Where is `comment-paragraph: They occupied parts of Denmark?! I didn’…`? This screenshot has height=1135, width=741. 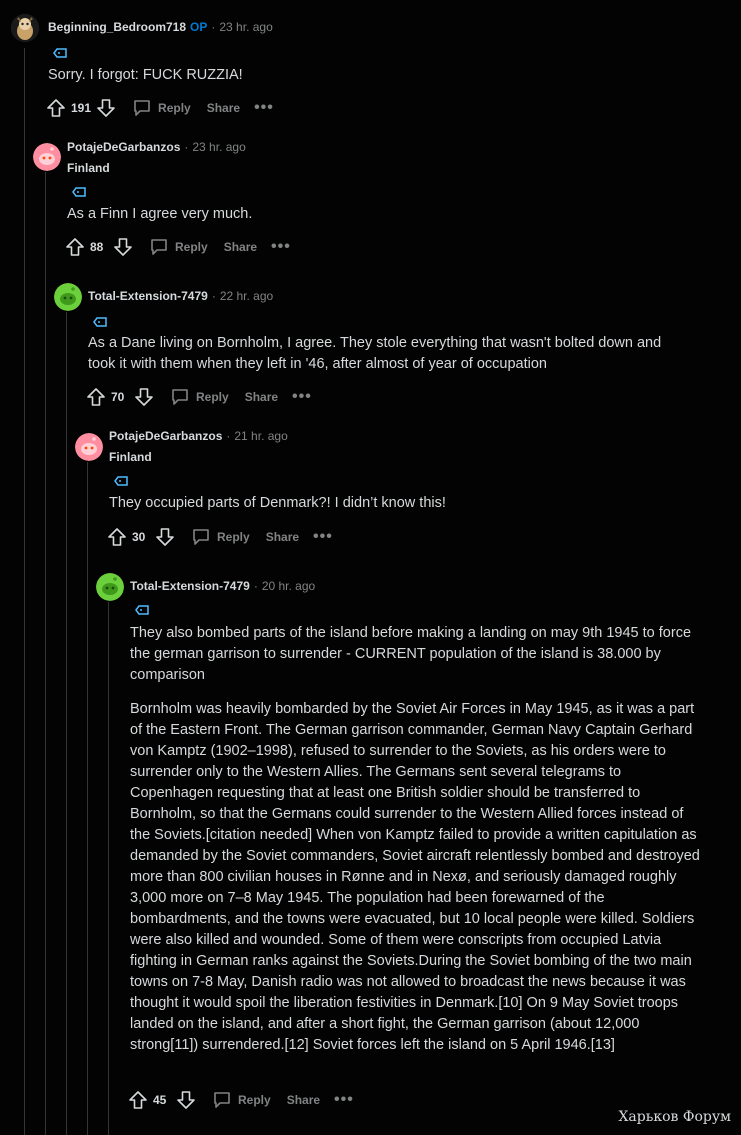
comment-paragraph: They occupied parts of Denmark?! I didn’… is located at coordinates (277, 503).